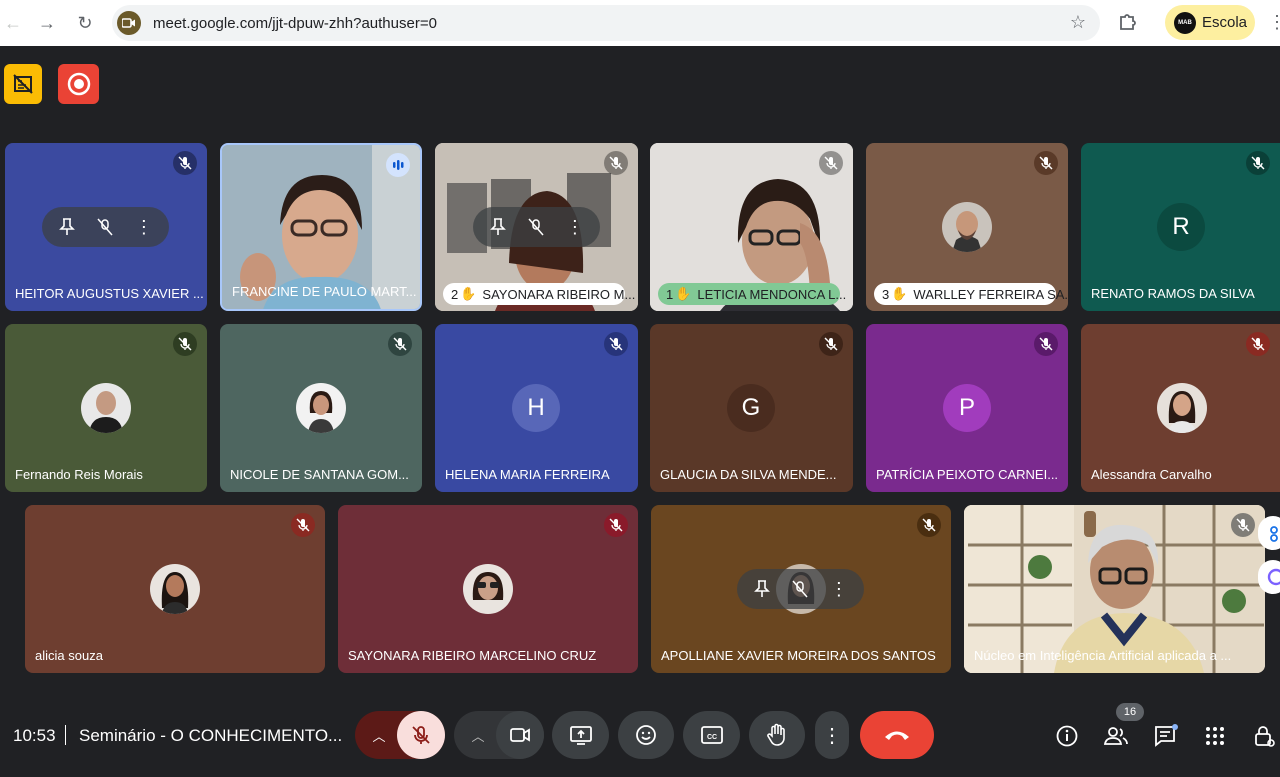  What do you see at coordinates (379, 735) in the screenshot?
I see `audio-options-chevron-icon: ︿` at bounding box center [379, 735].